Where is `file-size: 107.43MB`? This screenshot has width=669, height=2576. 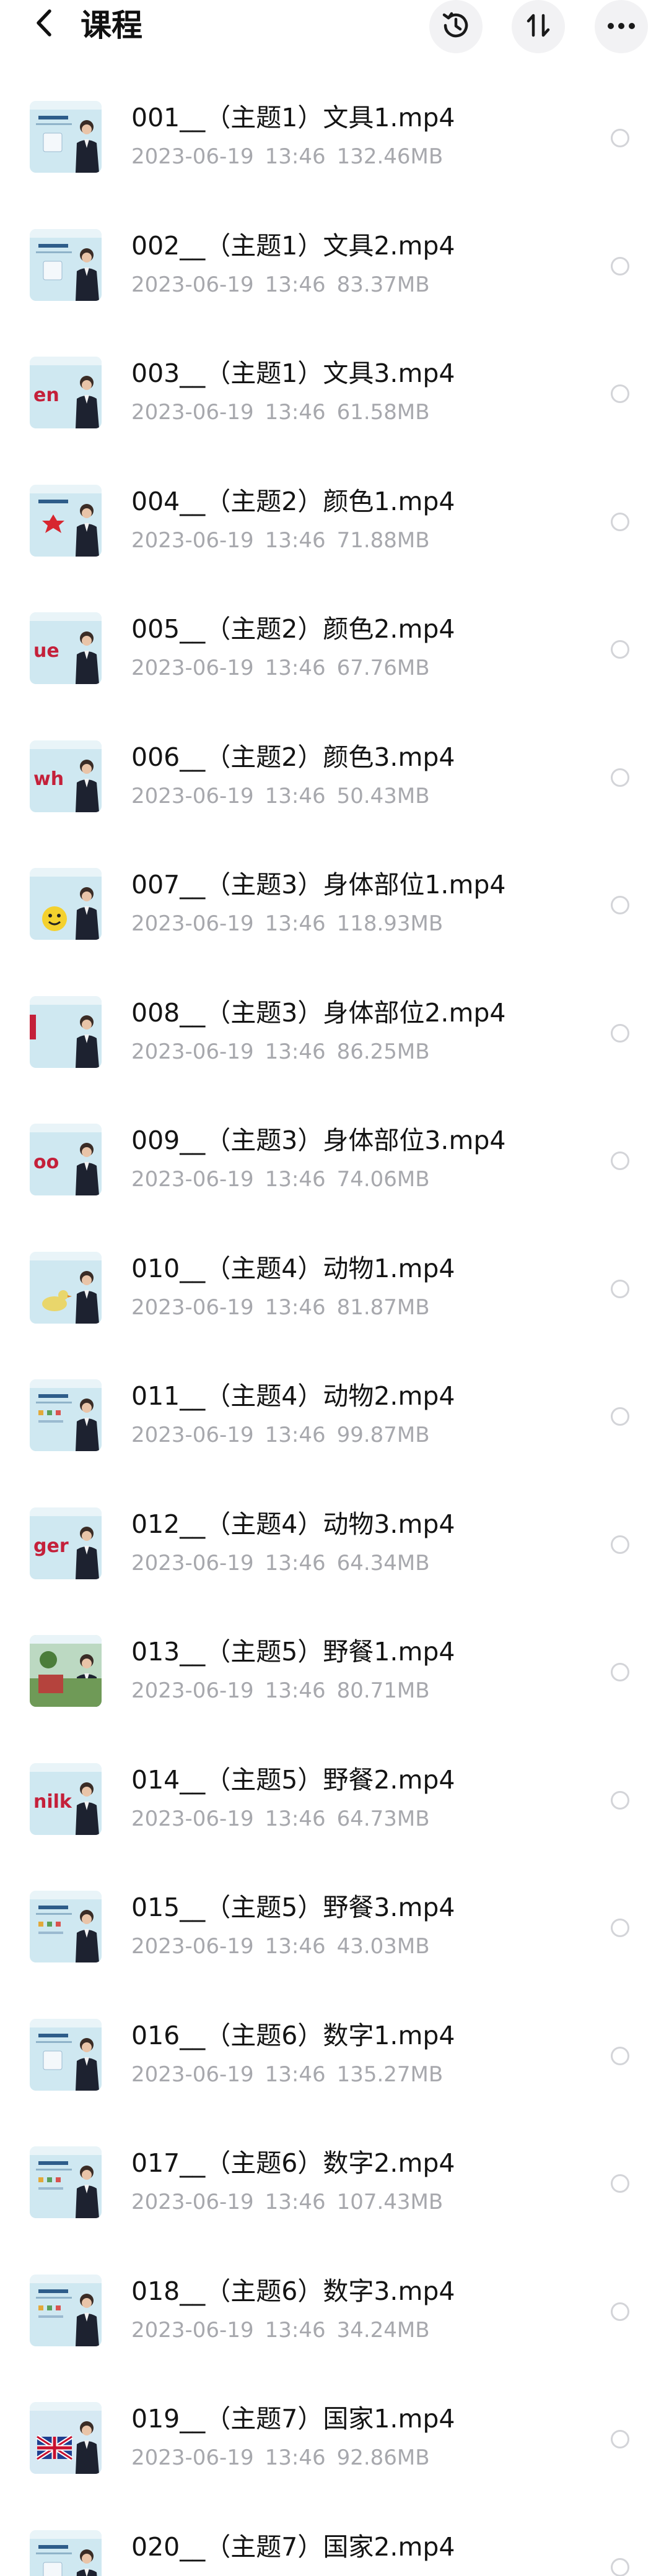
file-size: 107.43MB is located at coordinates (390, 2202).